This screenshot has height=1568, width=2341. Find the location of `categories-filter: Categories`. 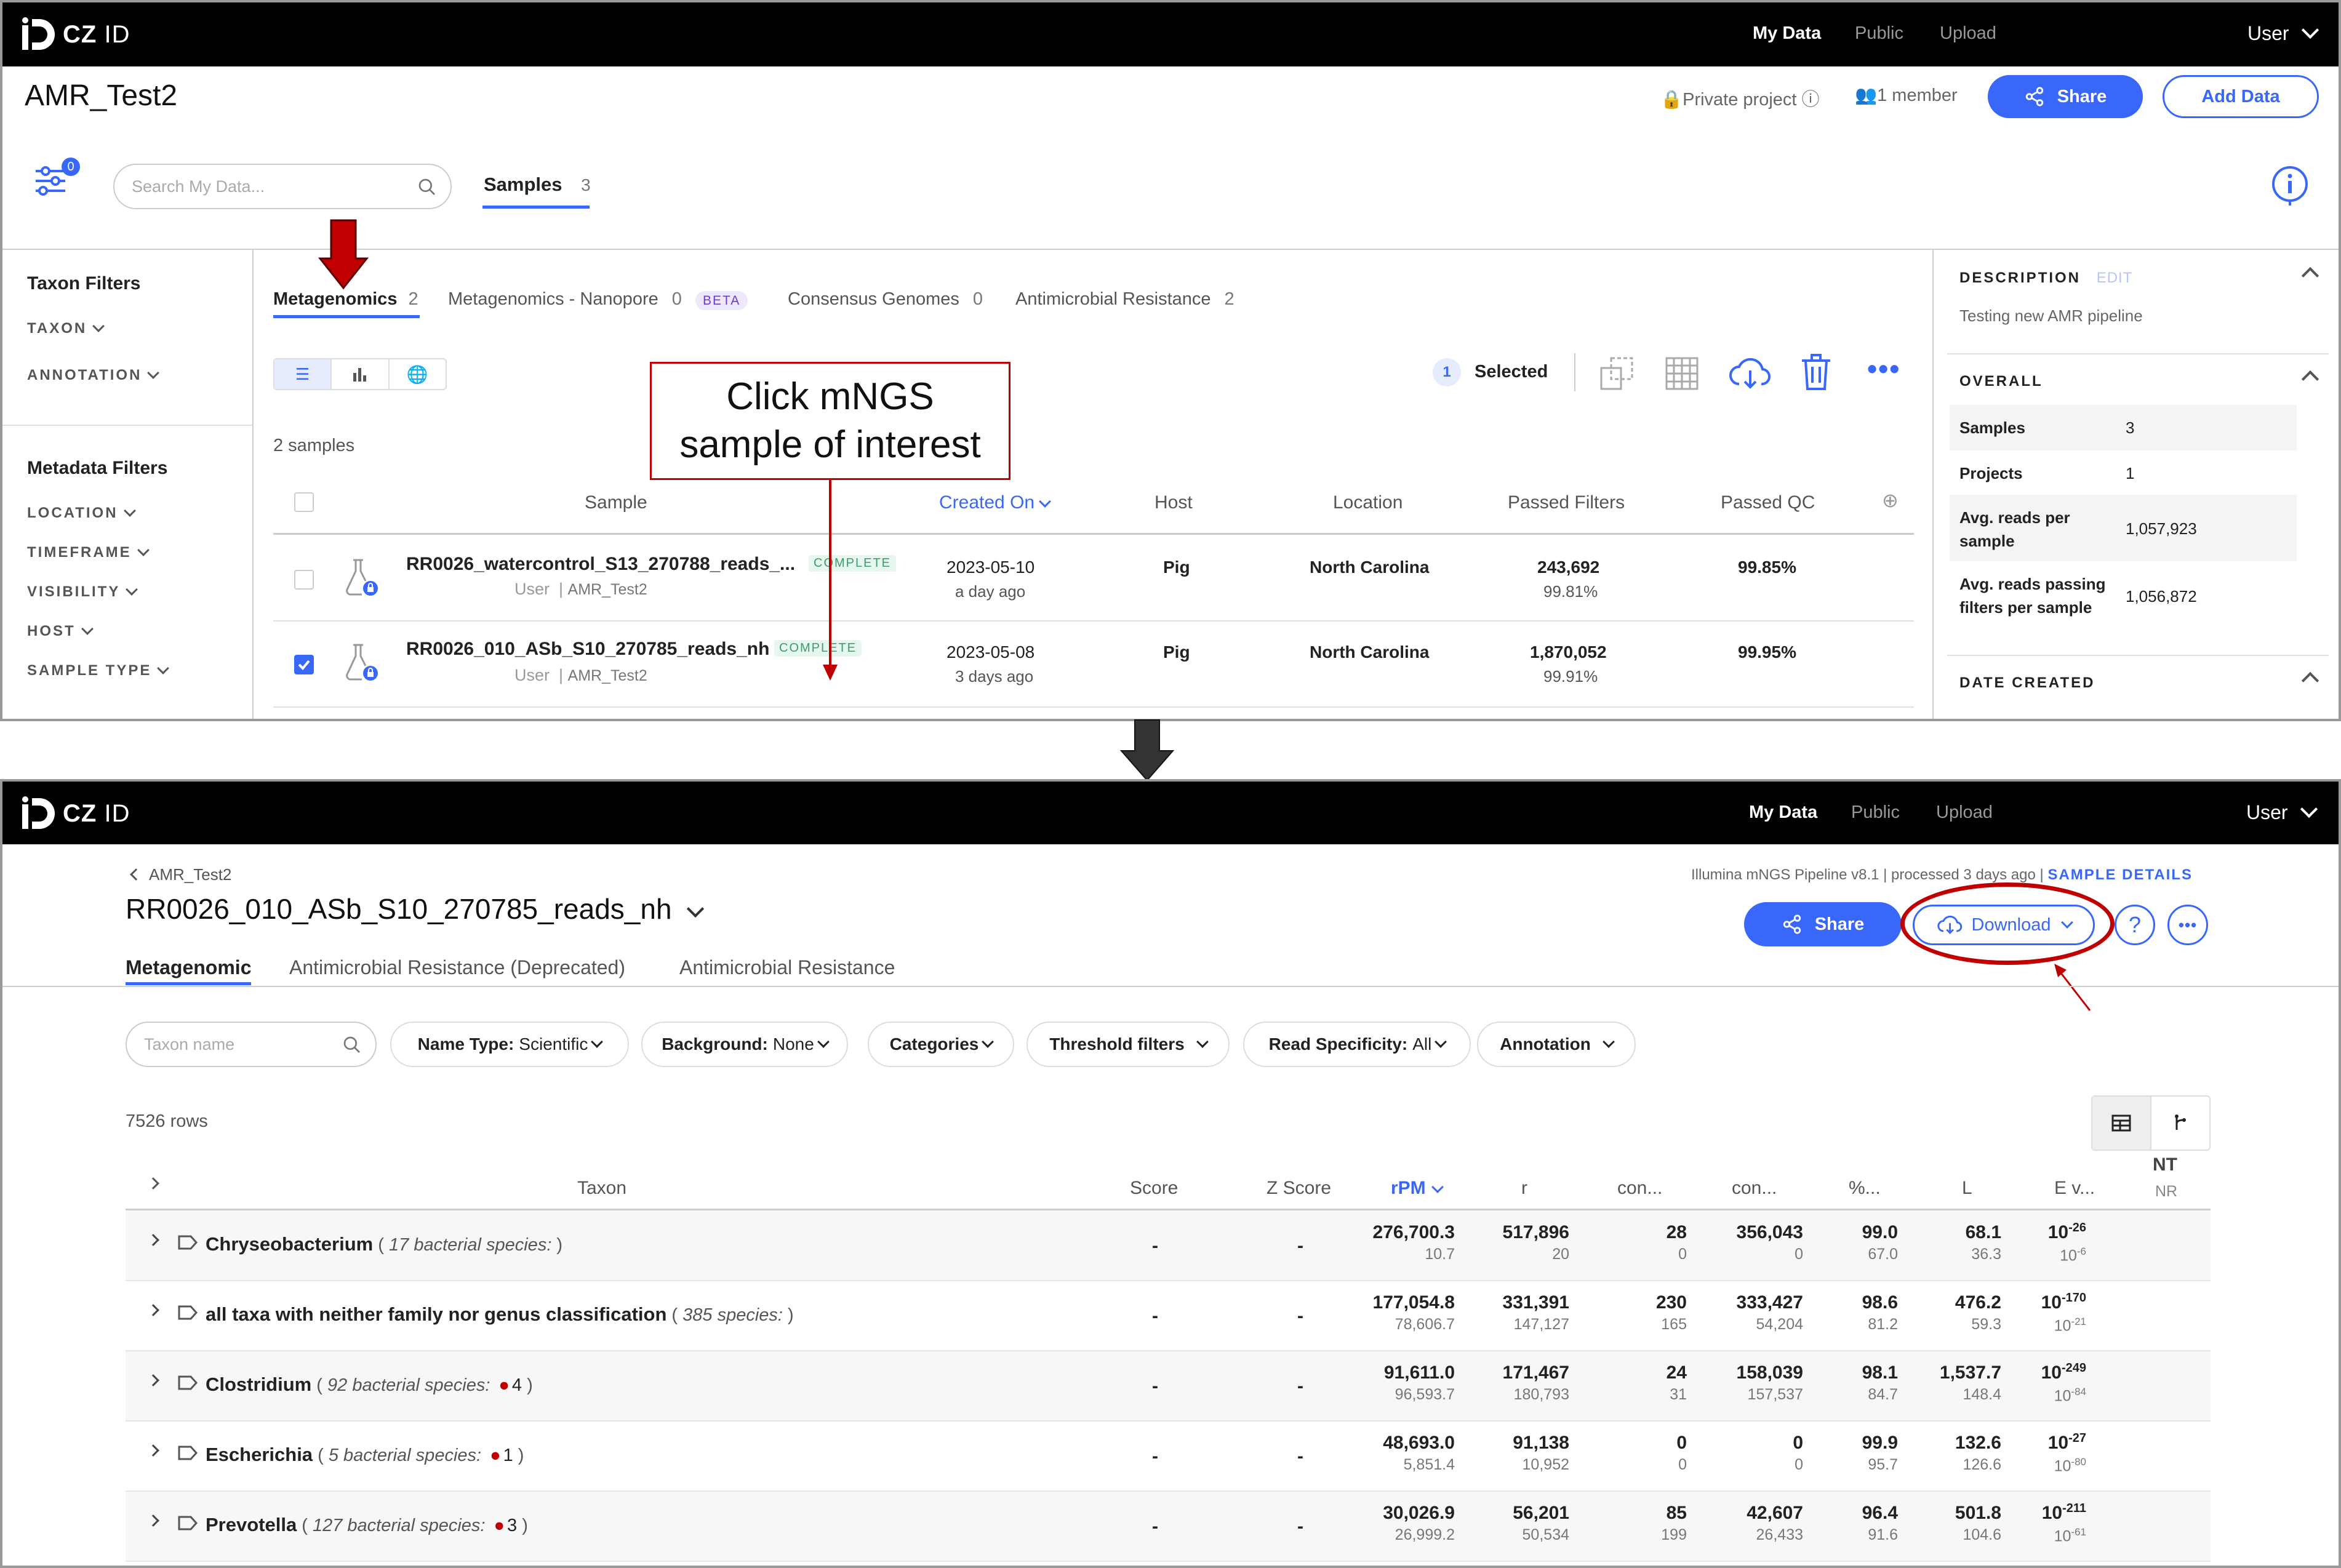

categories-filter: Categories is located at coordinates (941, 1044).